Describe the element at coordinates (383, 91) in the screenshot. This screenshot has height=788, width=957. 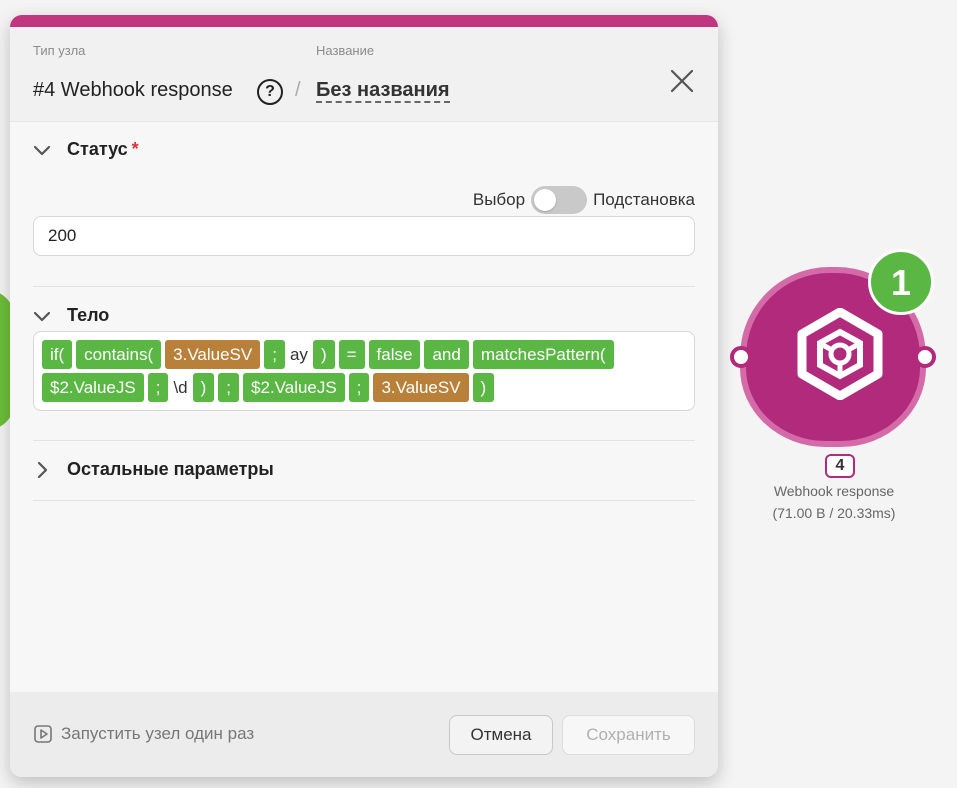
I see `node-name-editable: Без названия` at that location.